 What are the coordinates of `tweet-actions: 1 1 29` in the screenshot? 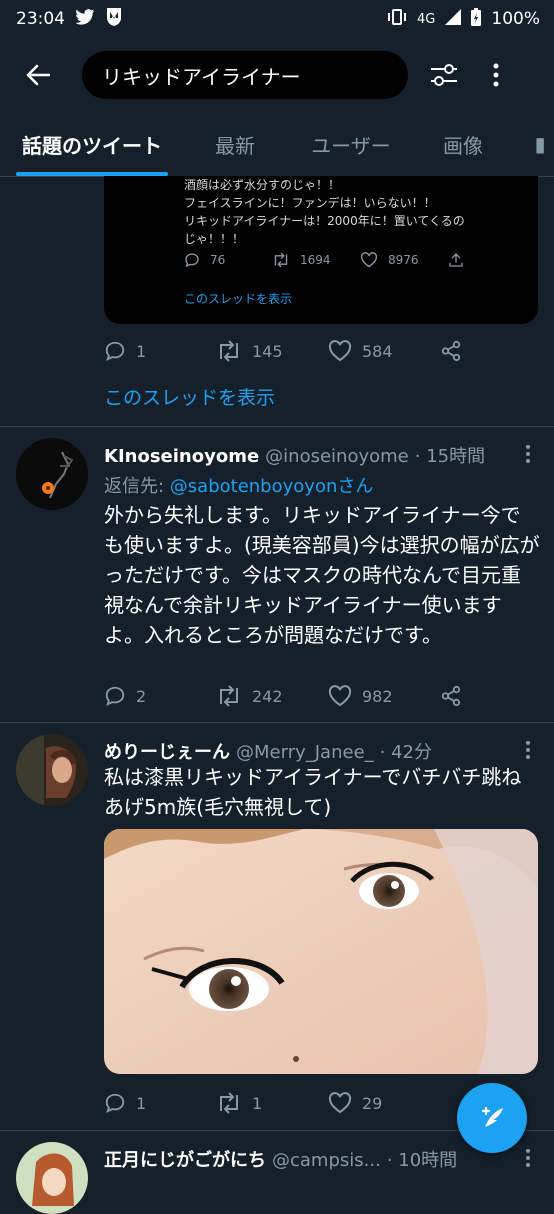 It's located at (272, 1103).